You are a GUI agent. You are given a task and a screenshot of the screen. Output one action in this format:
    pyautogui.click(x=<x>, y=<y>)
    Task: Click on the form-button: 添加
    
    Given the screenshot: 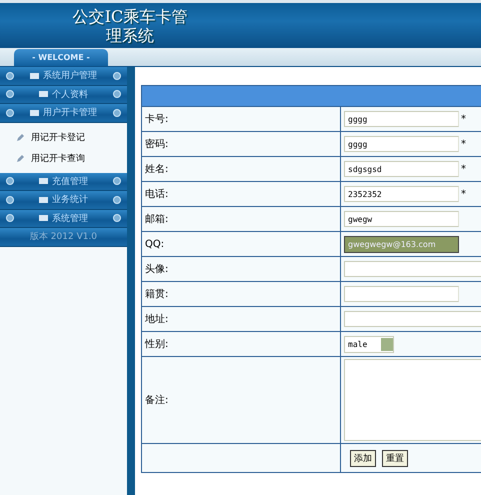 What is the action you would take?
    pyautogui.click(x=363, y=458)
    